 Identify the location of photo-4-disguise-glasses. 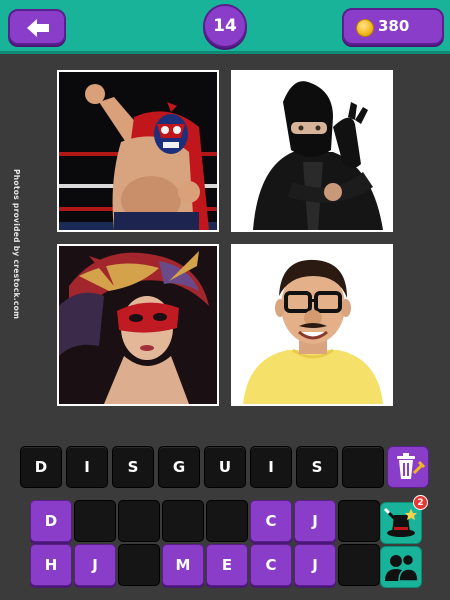
(312, 325).